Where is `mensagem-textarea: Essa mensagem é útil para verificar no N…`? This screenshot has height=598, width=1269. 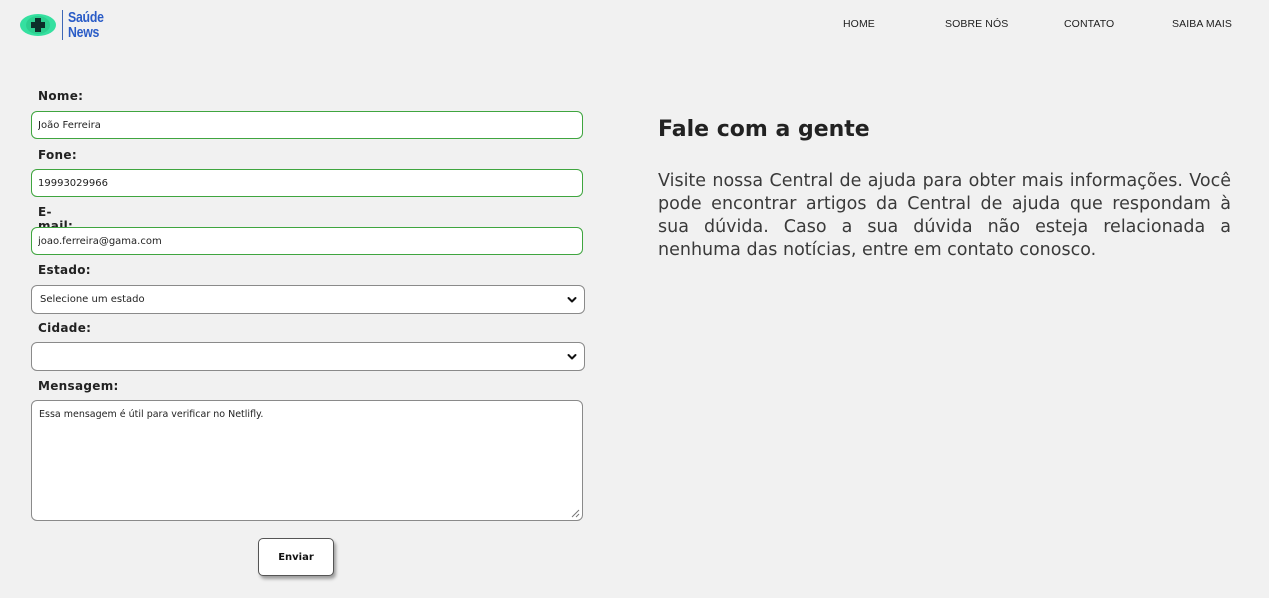
mensagem-textarea: Essa mensagem é útil para verificar no N… is located at coordinates (307, 460).